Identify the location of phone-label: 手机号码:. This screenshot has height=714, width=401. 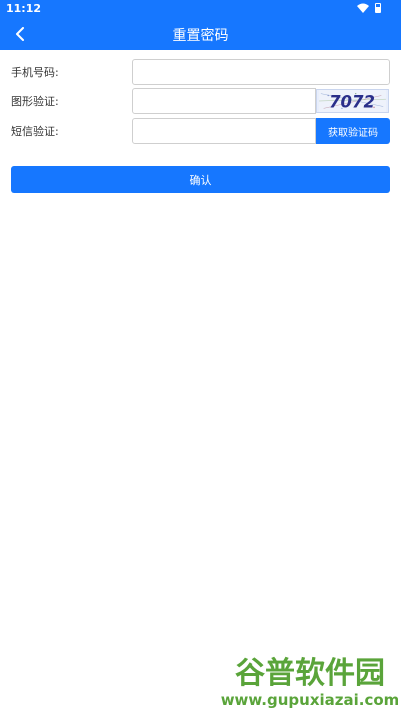
(35, 72).